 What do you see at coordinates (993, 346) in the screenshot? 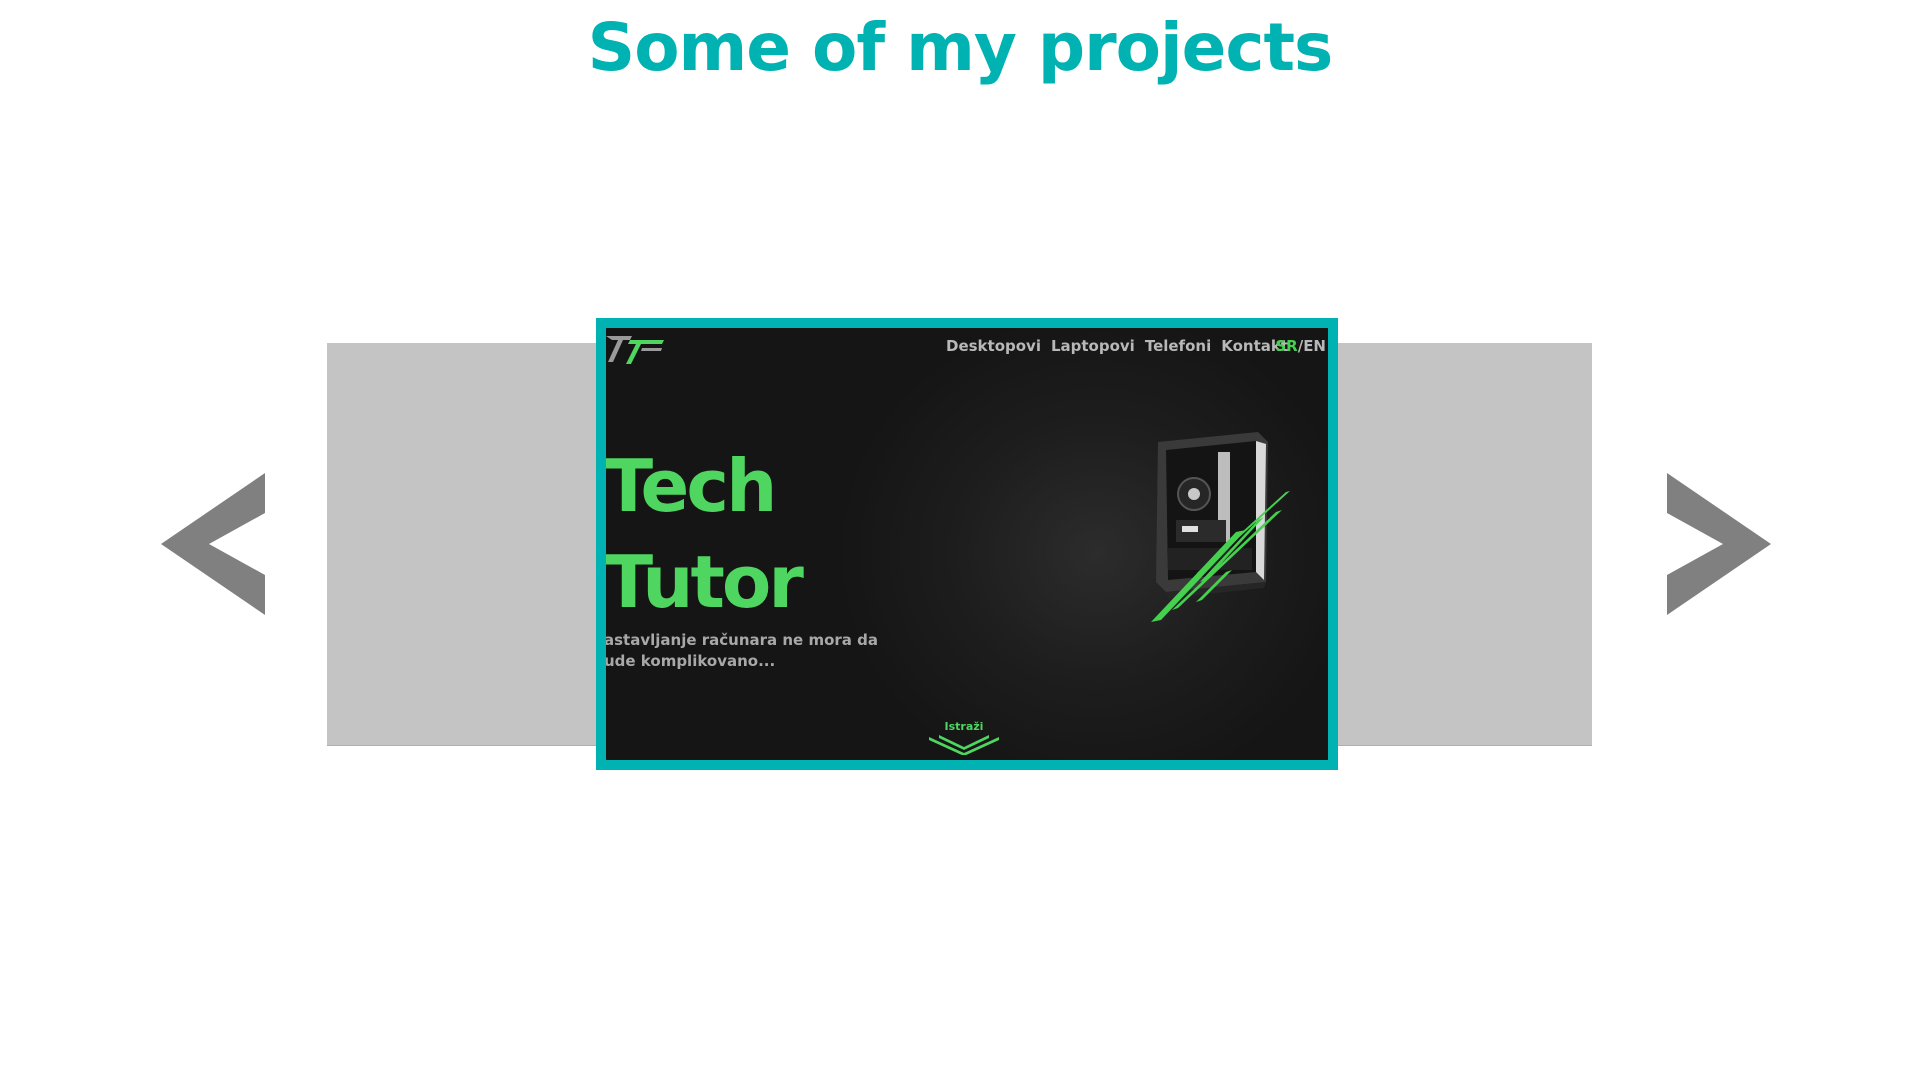
I see `preview-nav-item: Desktopovi` at bounding box center [993, 346].